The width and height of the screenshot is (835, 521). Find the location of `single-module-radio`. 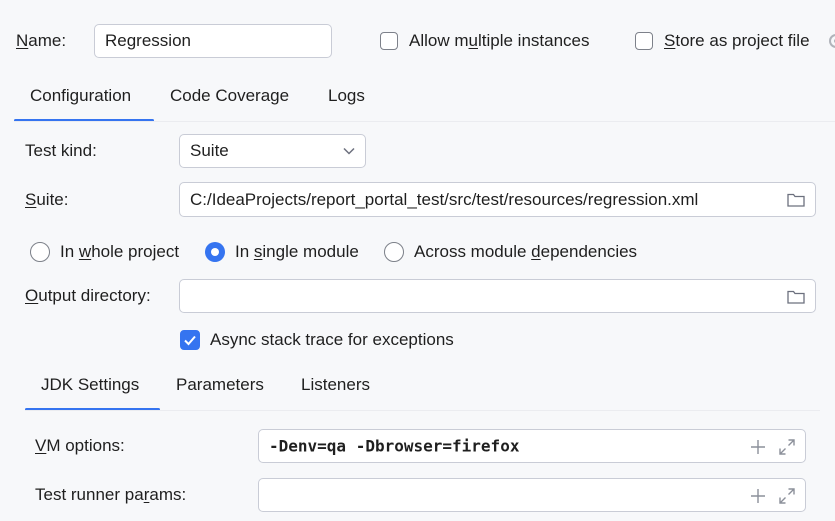

single-module-radio is located at coordinates (215, 252).